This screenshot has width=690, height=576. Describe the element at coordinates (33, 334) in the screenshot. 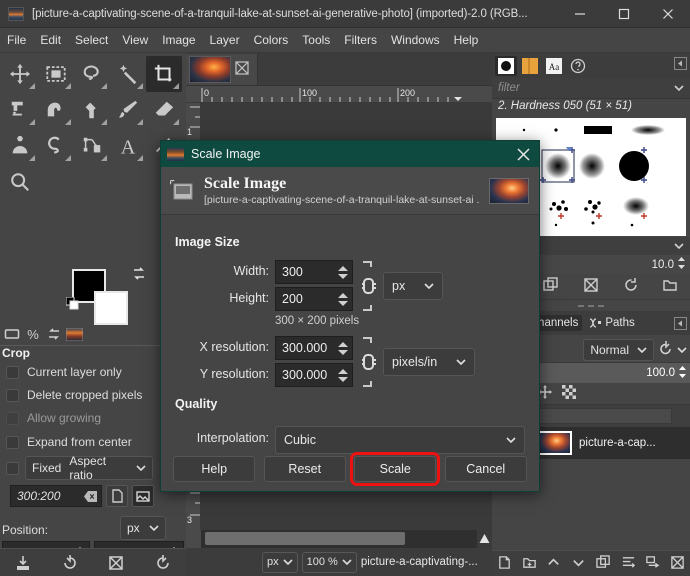

I see `pattern-indicator-icon: %` at that location.